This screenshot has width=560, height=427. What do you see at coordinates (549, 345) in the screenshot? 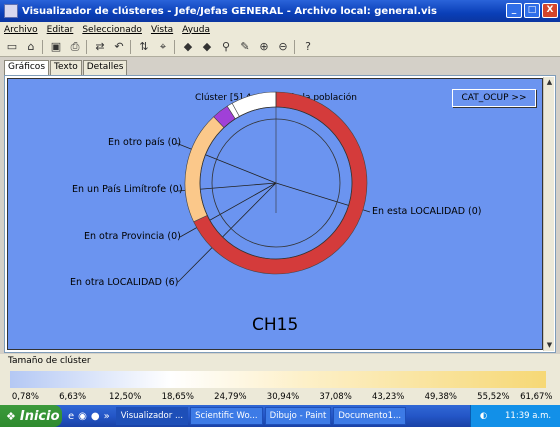
I see `scroll-down-icon: ▼` at bounding box center [549, 345].